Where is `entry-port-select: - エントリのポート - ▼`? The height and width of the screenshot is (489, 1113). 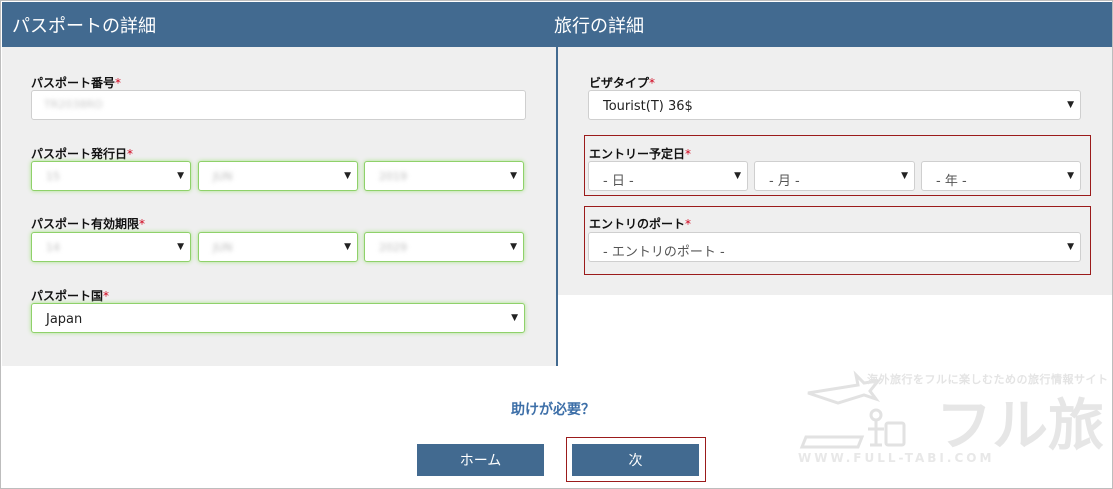 entry-port-select: - エントリのポート - ▼ is located at coordinates (834, 247).